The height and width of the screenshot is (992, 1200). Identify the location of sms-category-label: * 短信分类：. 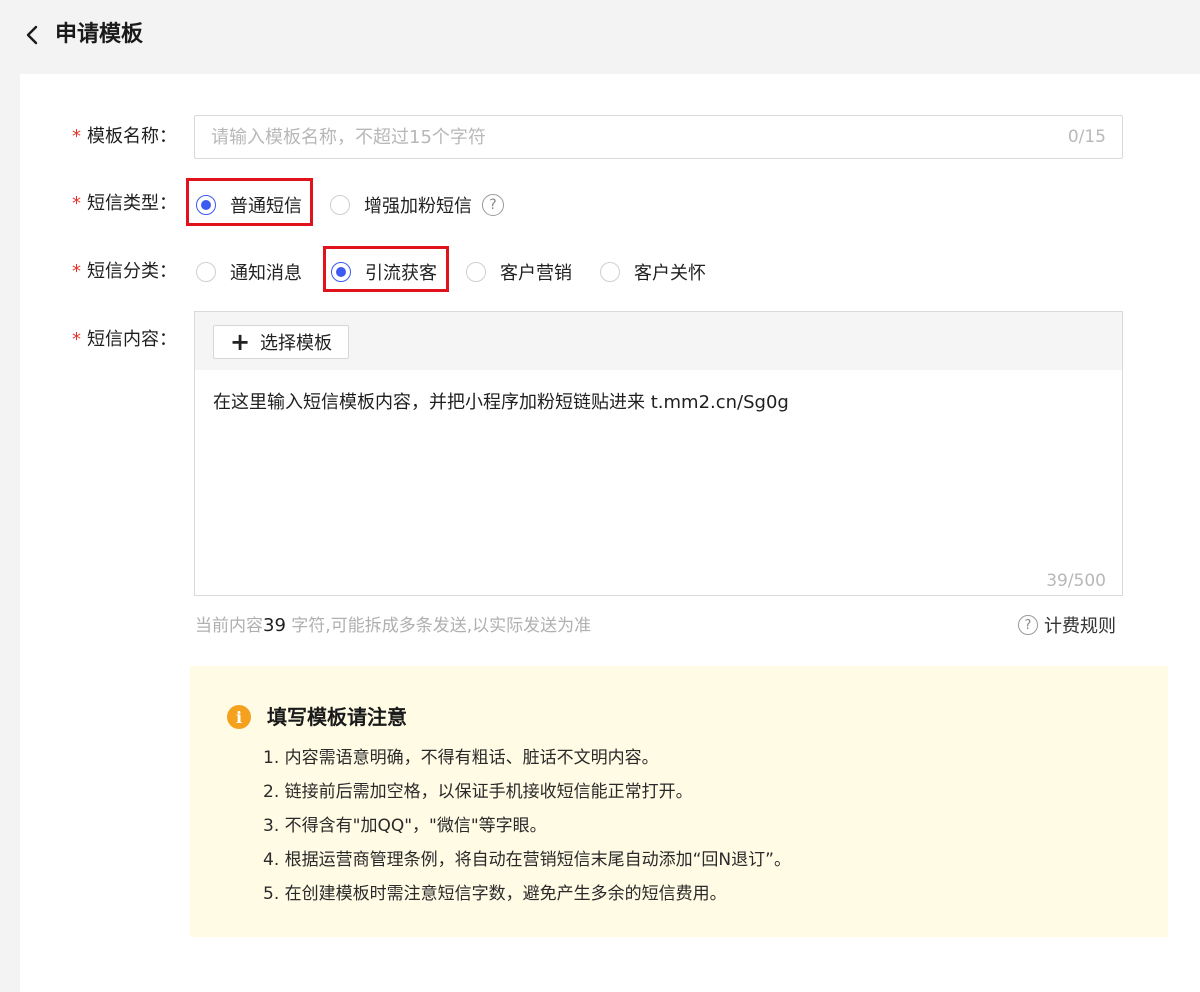
(124, 271).